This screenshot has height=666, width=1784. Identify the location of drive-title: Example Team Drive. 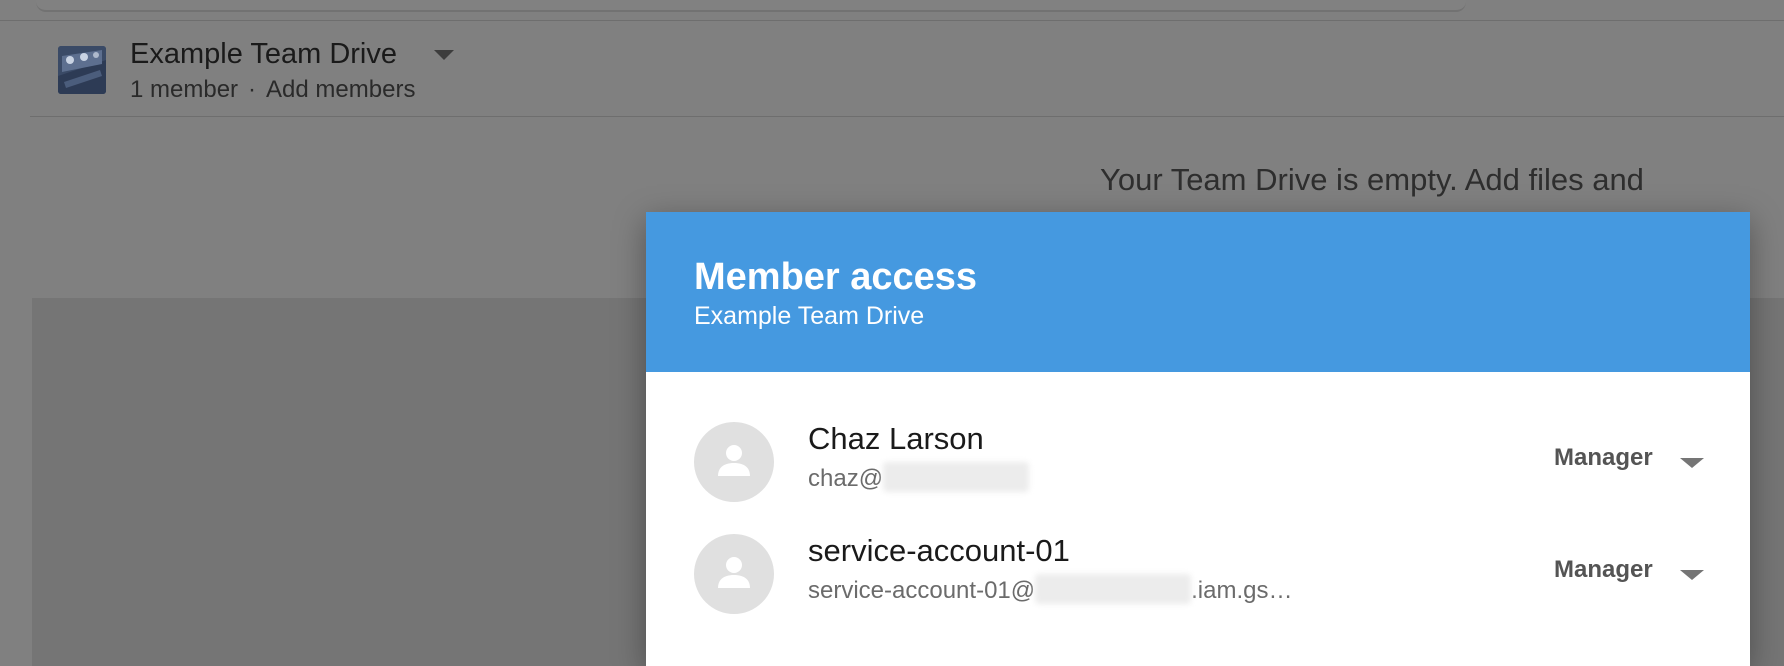
(263, 54).